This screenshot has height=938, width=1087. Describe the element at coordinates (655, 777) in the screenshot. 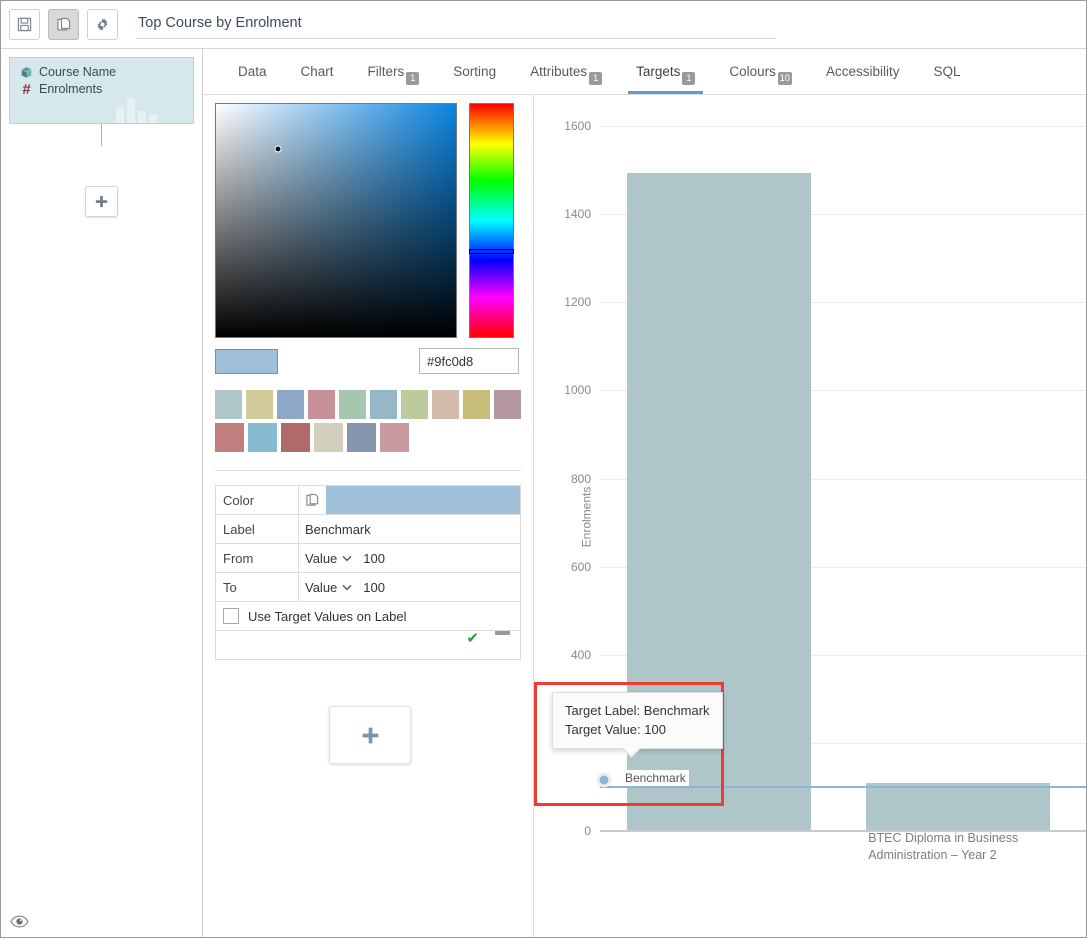

I see `target-line-label: Benchmark` at that location.